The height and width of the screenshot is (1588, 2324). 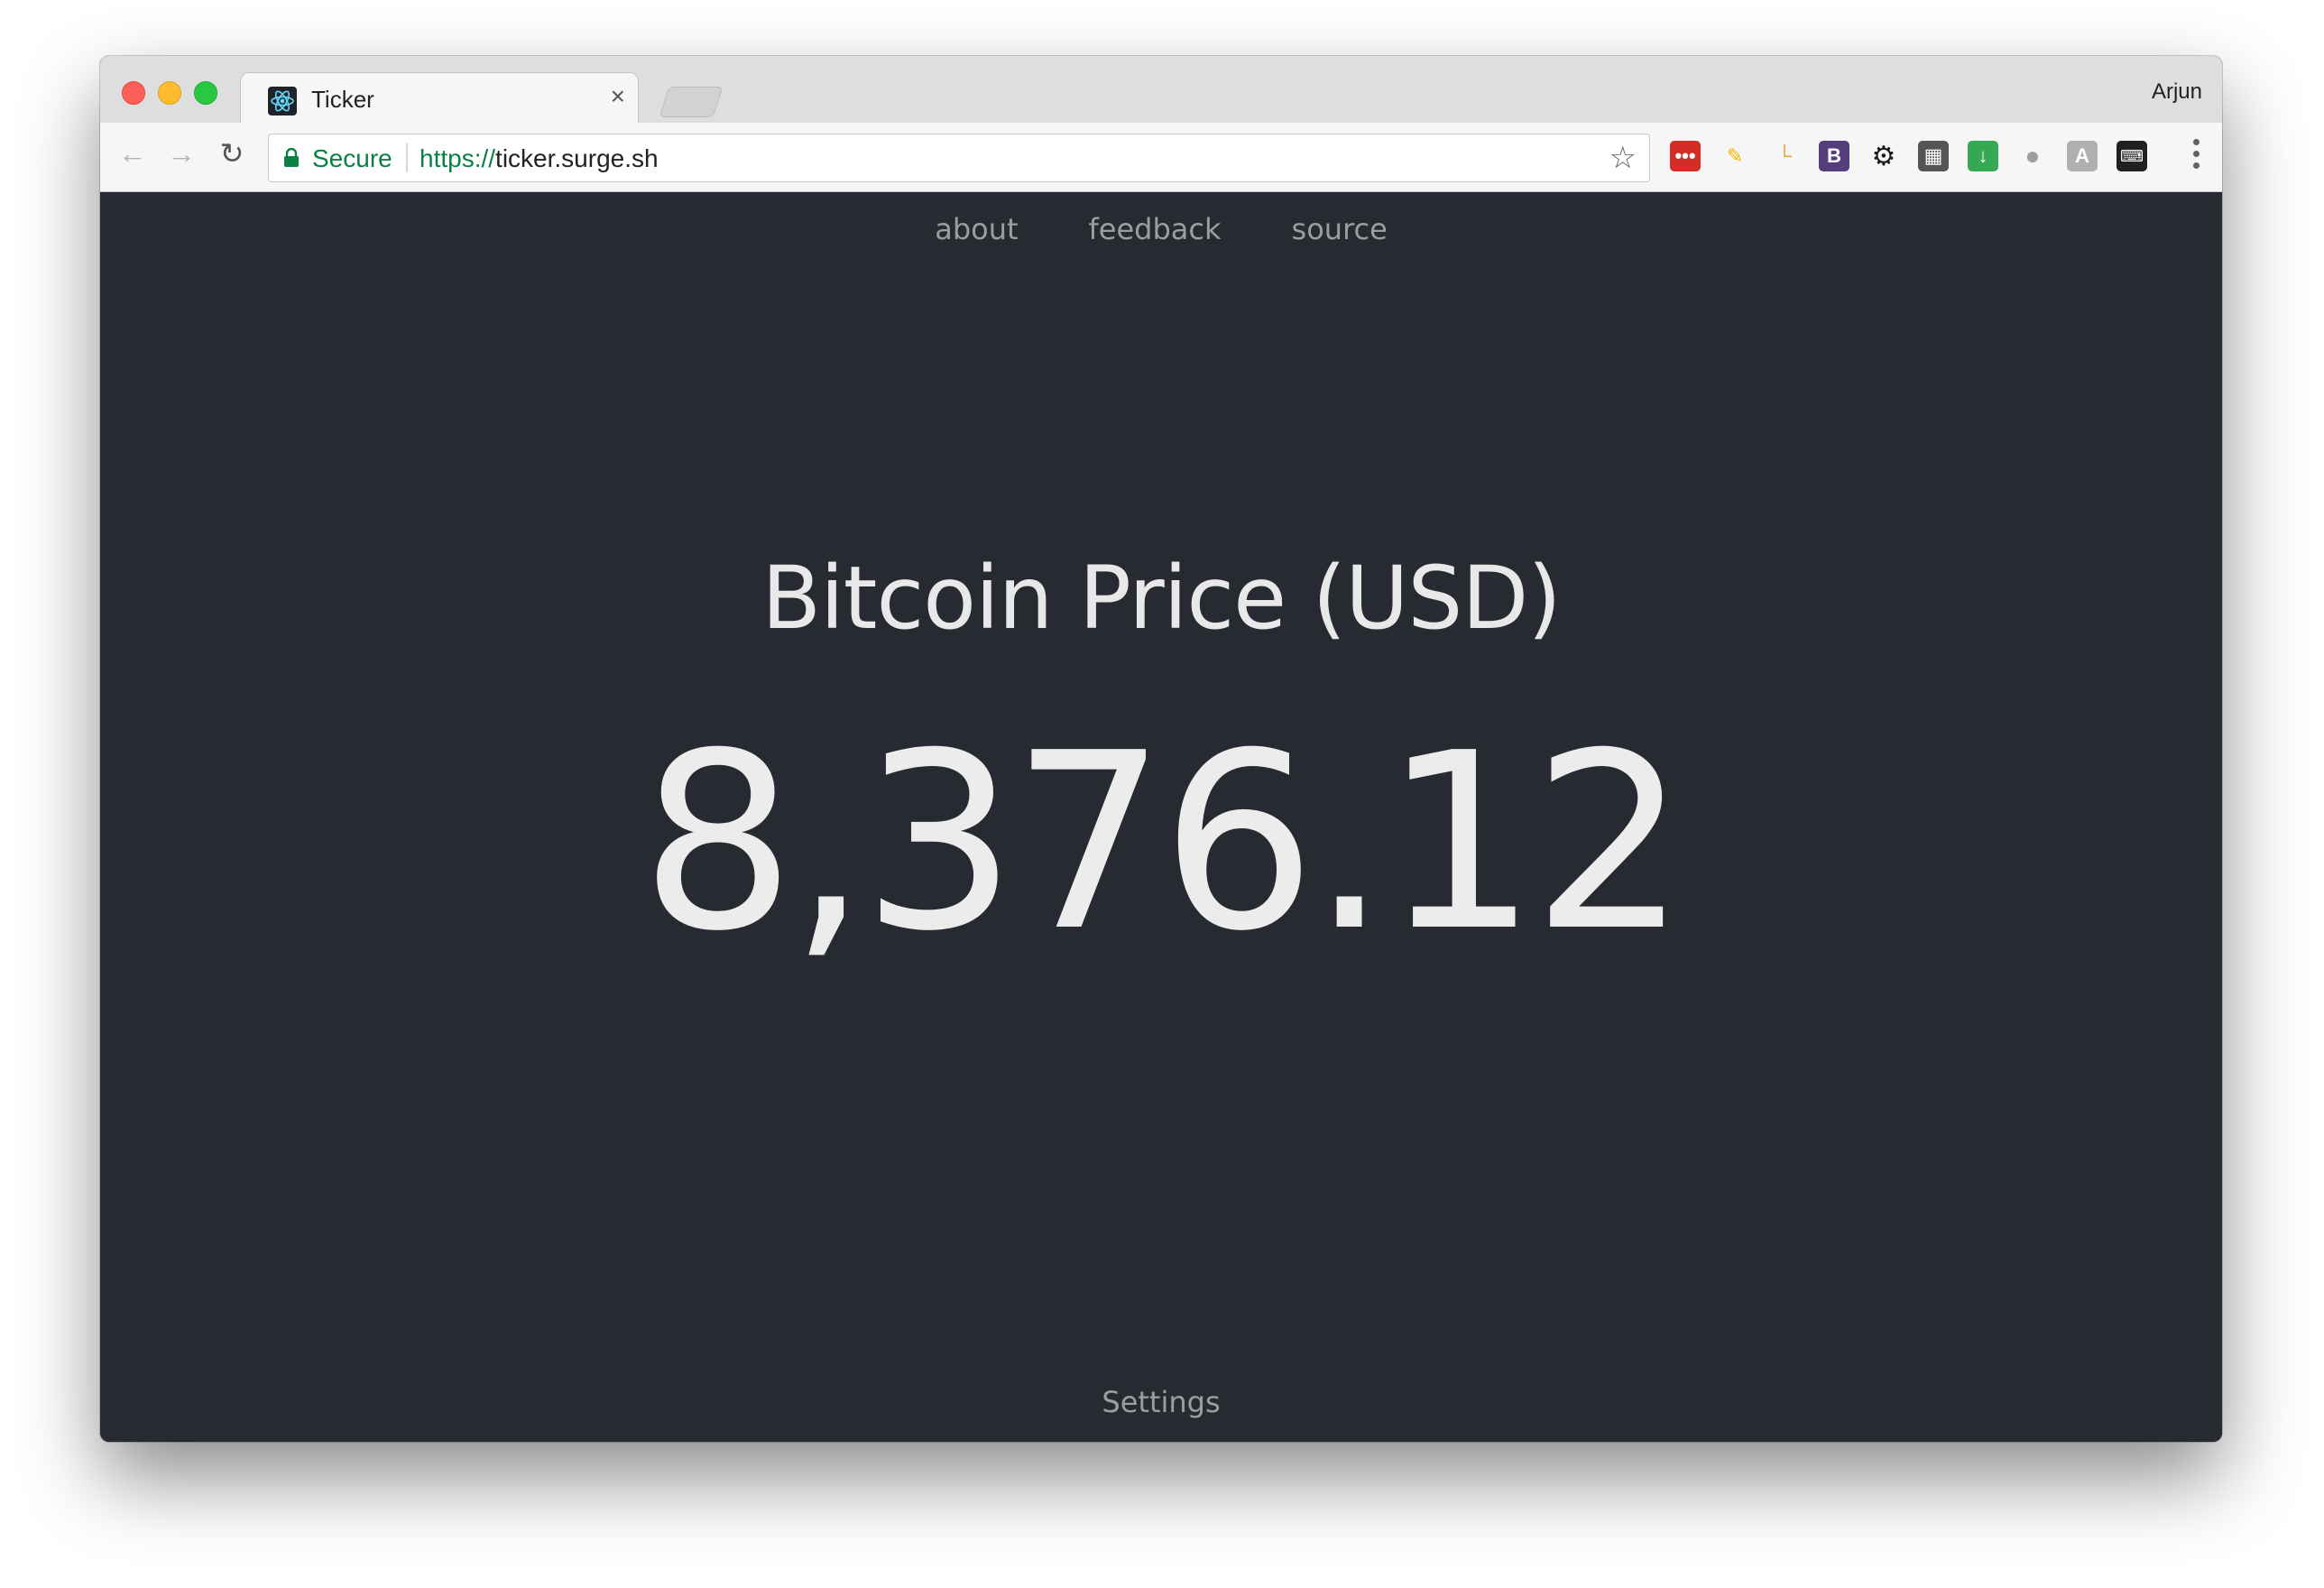 I want to click on bookmark-star-icon: ☆, so click(x=1623, y=158).